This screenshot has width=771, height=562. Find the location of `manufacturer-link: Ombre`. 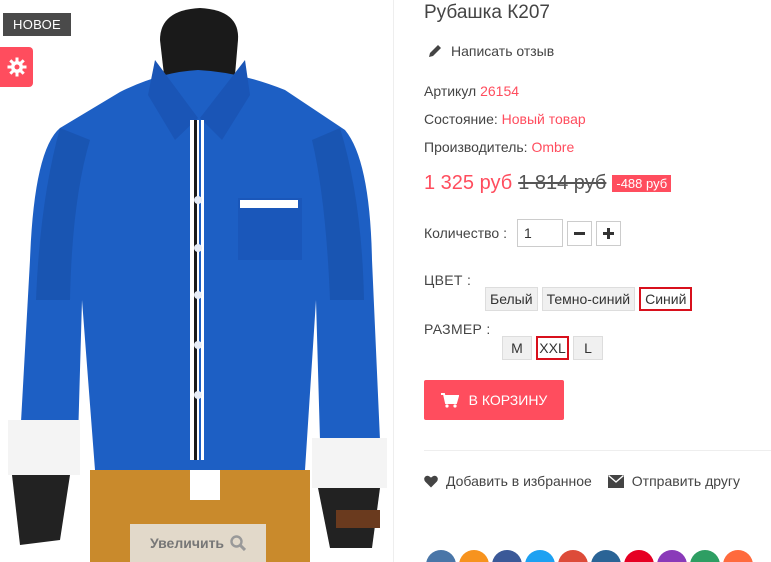

manufacturer-link: Ombre is located at coordinates (552, 147).